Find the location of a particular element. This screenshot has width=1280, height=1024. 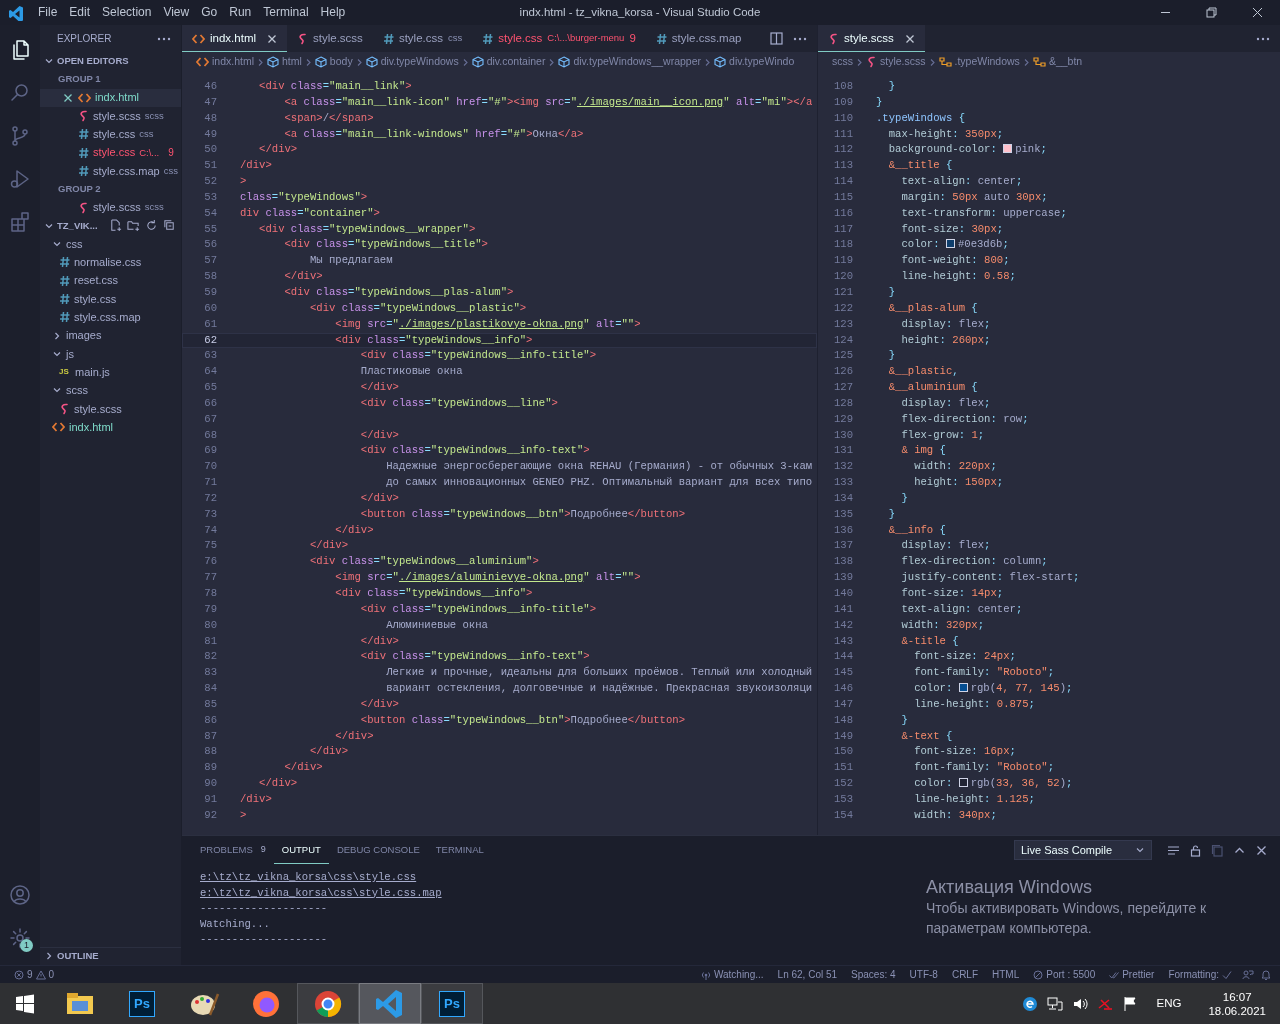

line-number: 140 is located at coordinates (843, 593).